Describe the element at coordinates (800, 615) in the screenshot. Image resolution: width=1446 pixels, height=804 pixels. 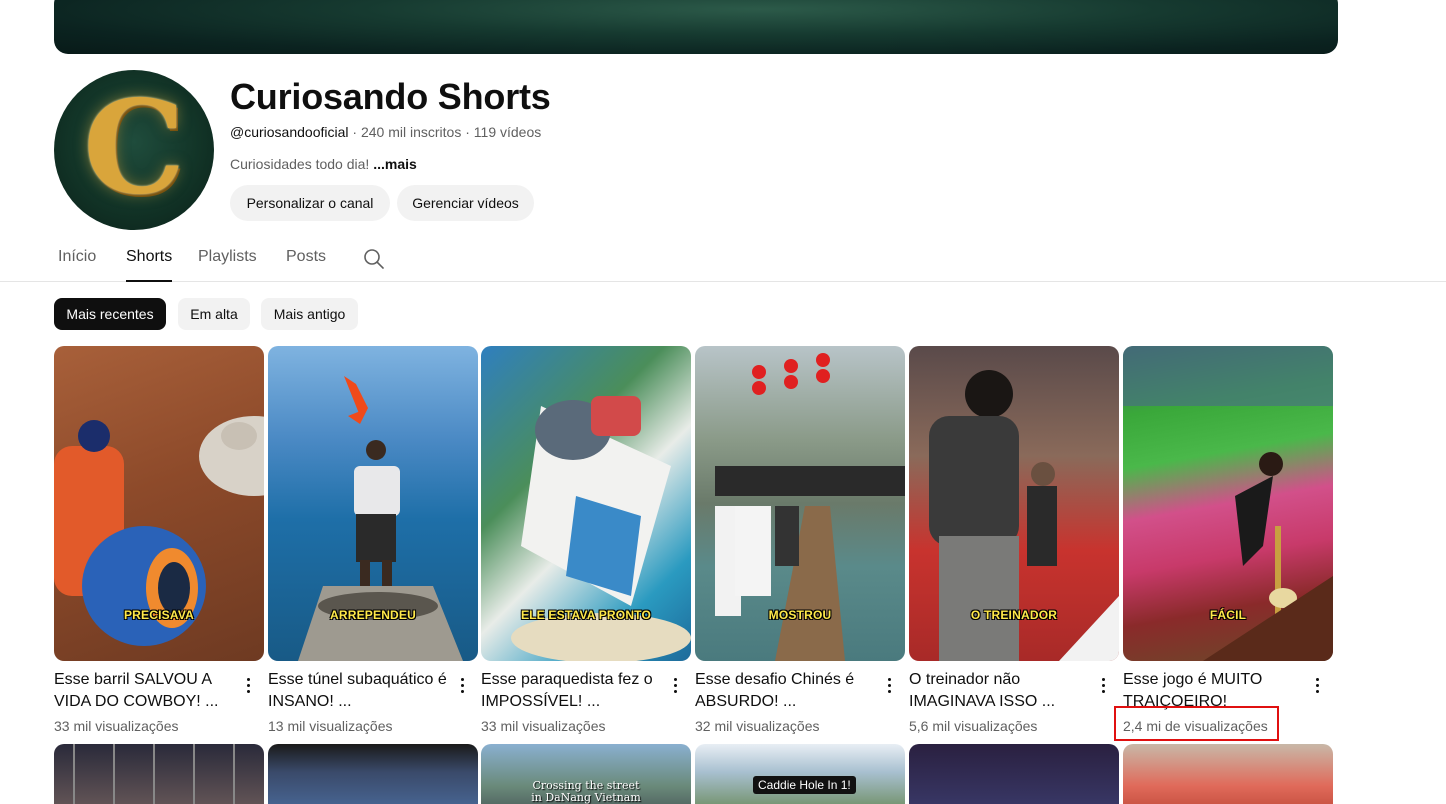
I see `thumbnail-overlay-text: MOSTROU` at that location.